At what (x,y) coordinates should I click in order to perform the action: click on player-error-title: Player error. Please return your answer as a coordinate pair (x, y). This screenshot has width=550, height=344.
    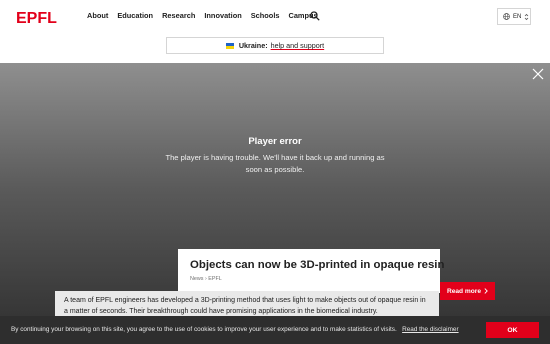
    Looking at the image, I should click on (275, 141).